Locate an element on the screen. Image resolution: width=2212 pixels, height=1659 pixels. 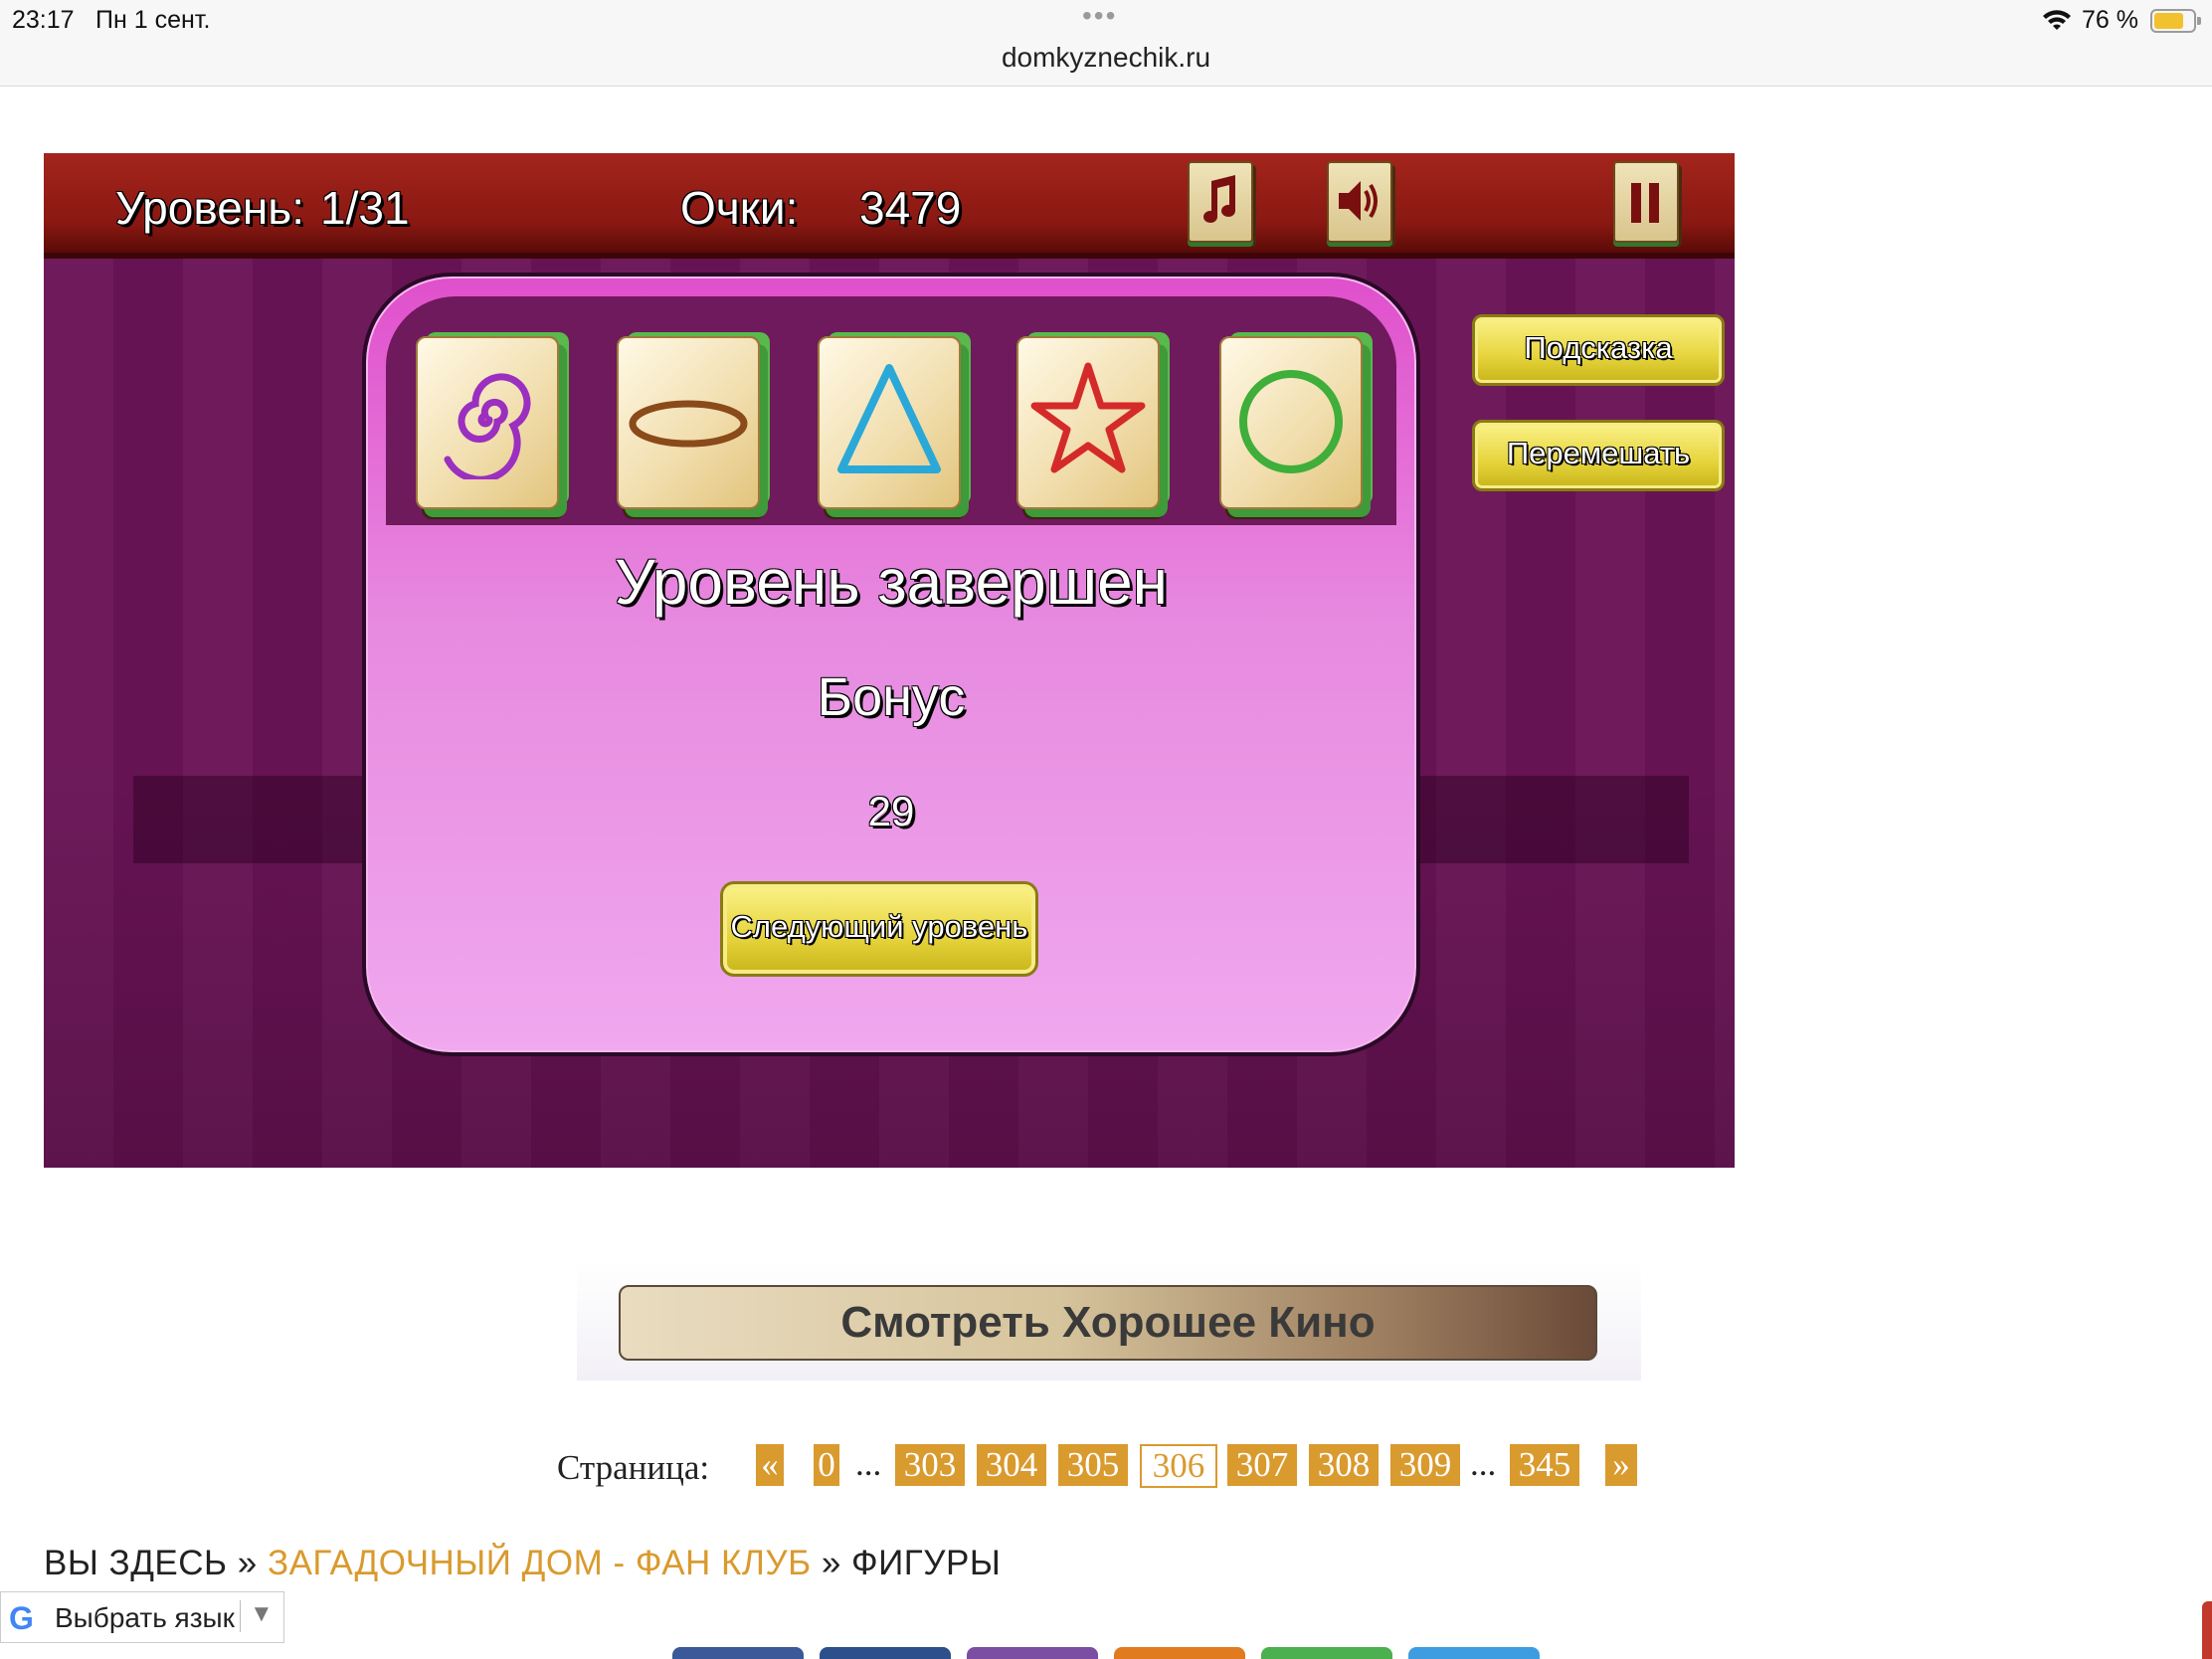
page-link: 307 is located at coordinates (1262, 1465).